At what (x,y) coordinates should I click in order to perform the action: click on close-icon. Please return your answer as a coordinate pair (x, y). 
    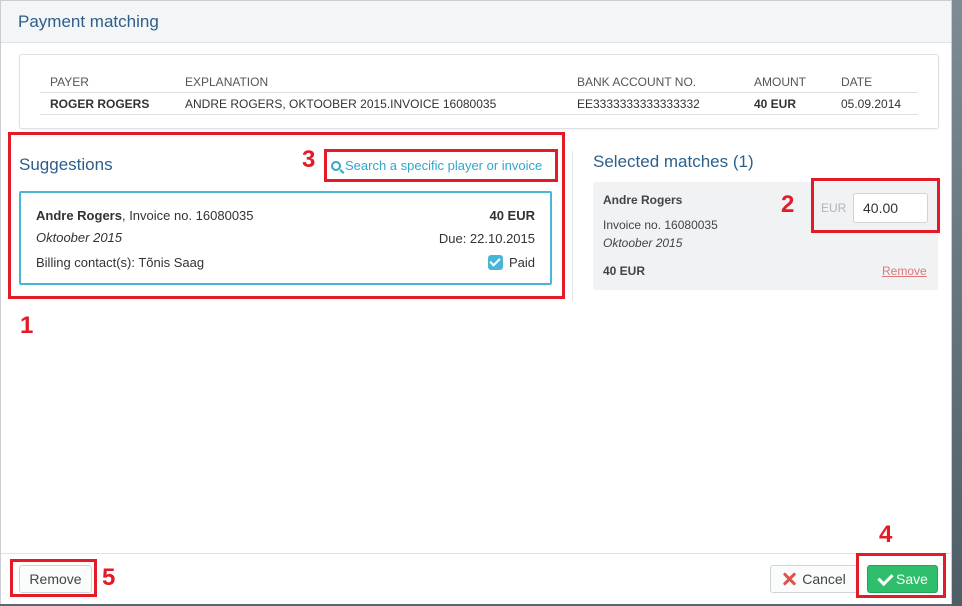
    Looking at the image, I should click on (789, 579).